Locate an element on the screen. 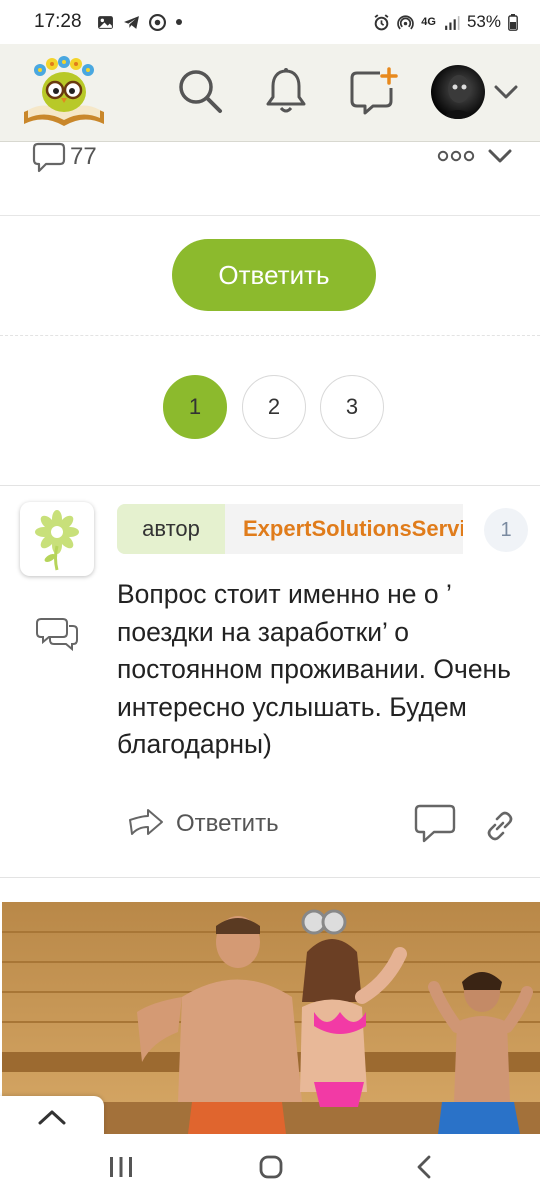 The height and width of the screenshot is (1200, 540). alarm-icon is located at coordinates (381, 21).